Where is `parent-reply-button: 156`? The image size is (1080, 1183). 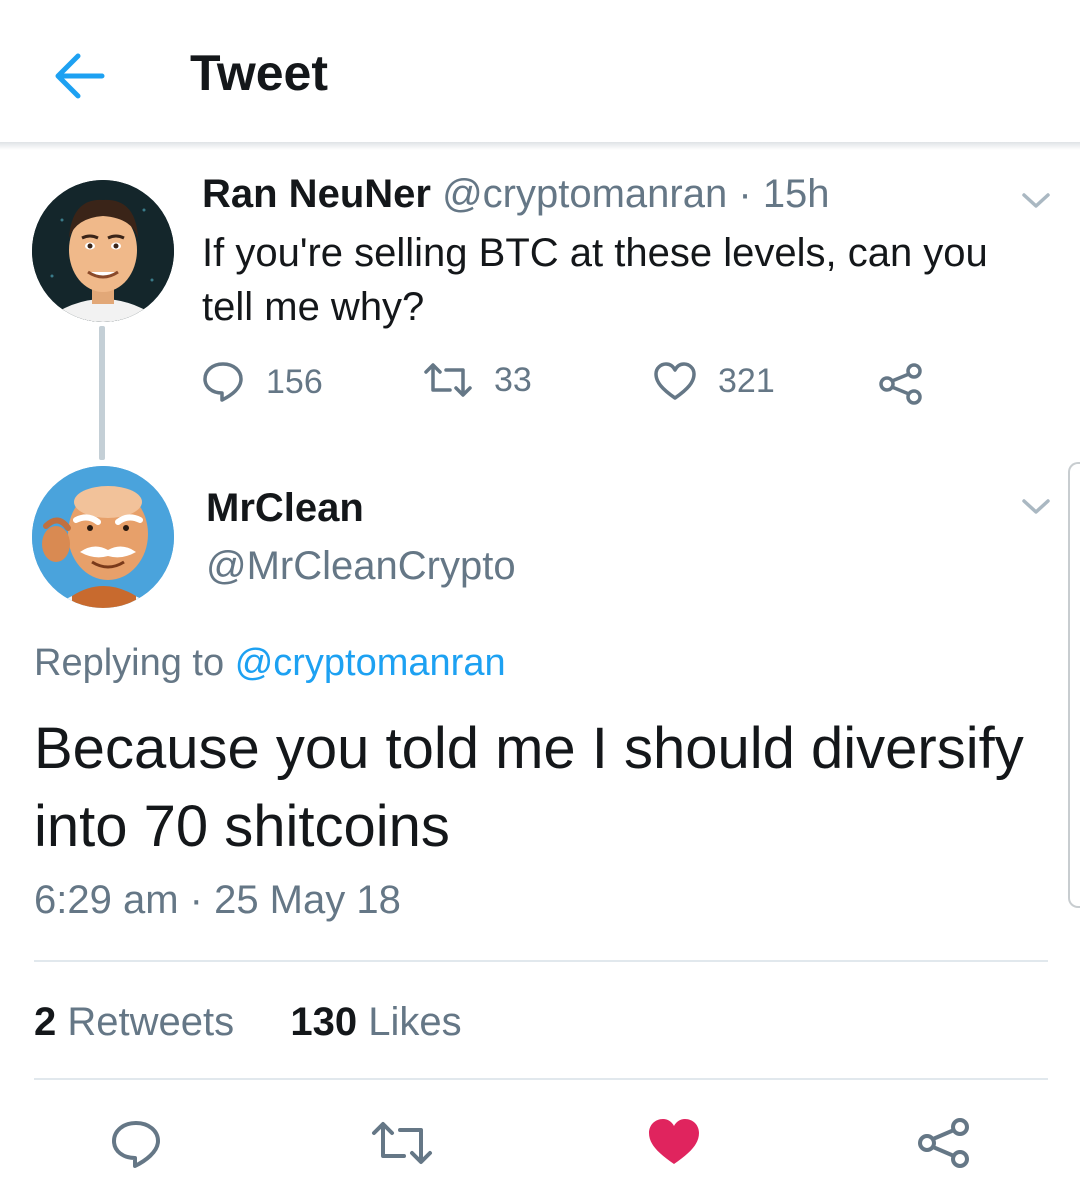 parent-reply-button: 156 is located at coordinates (261, 382).